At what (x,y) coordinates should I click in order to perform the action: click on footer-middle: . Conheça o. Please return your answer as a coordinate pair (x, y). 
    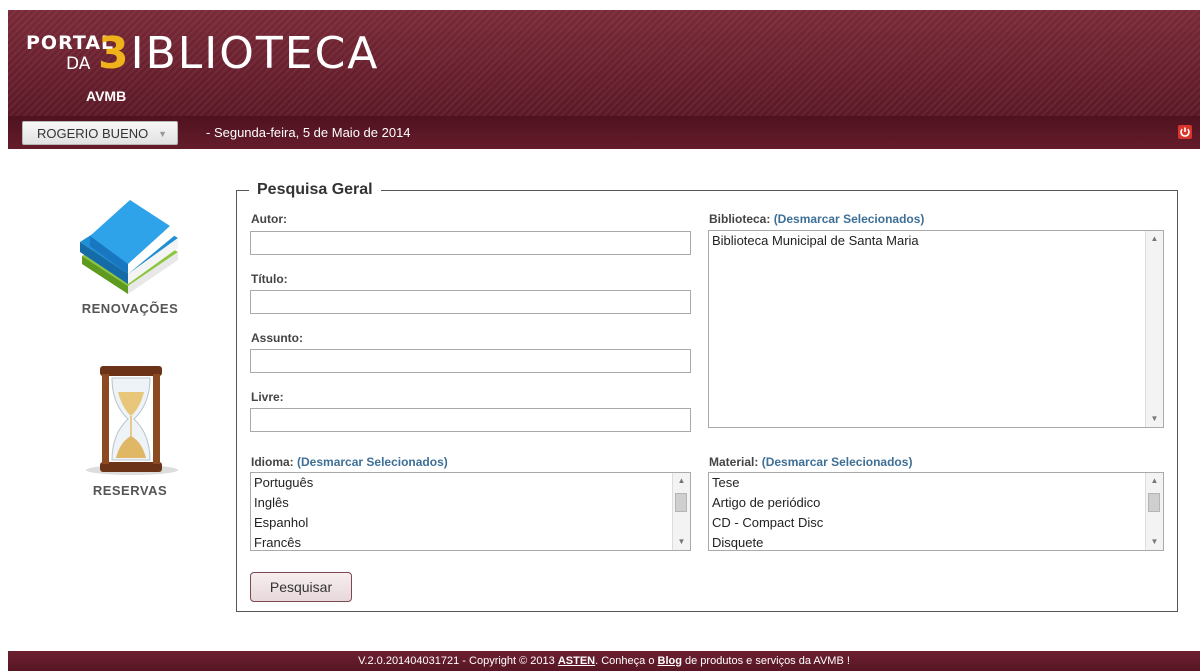
    Looking at the image, I should click on (626, 661).